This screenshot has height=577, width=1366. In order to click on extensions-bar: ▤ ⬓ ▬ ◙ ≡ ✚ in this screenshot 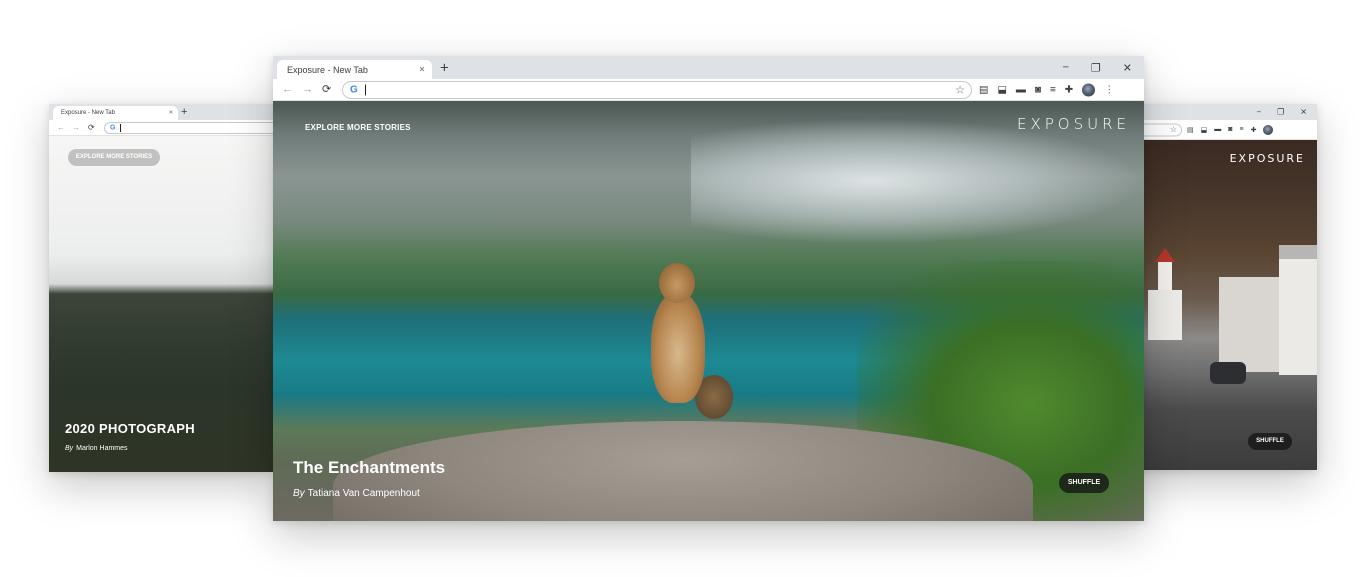, I will do `click(1230, 129)`.